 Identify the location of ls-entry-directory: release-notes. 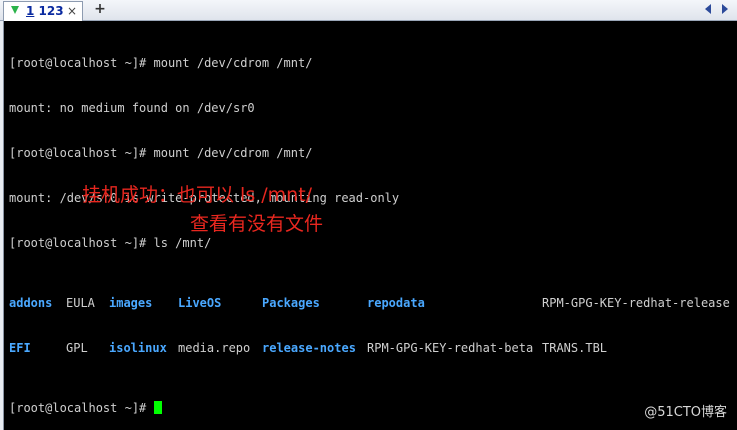
(309, 348).